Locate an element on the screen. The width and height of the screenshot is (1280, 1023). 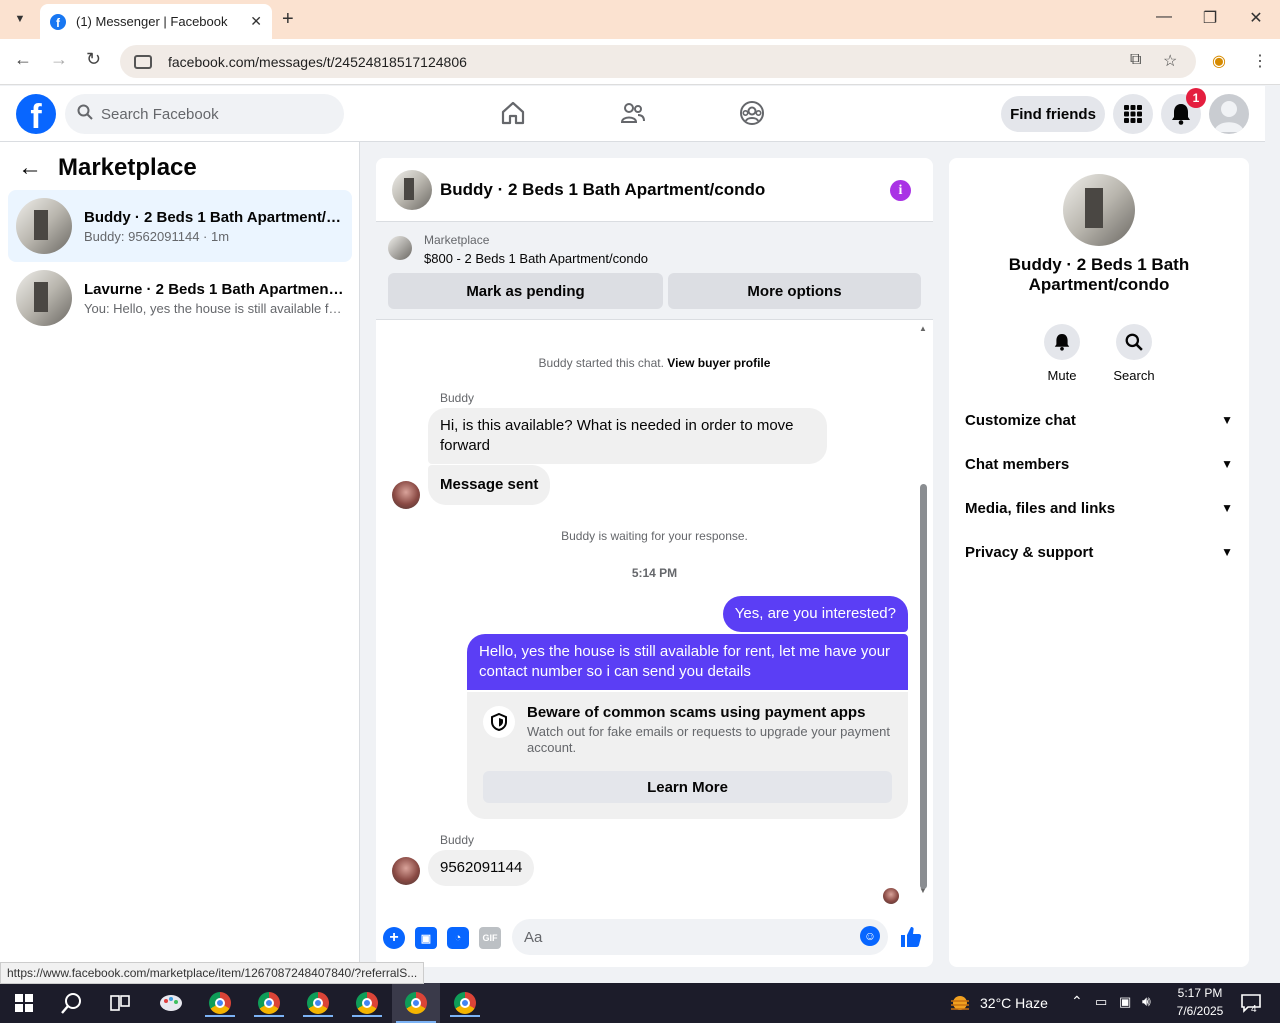
message-input is located at coordinates (674, 937).